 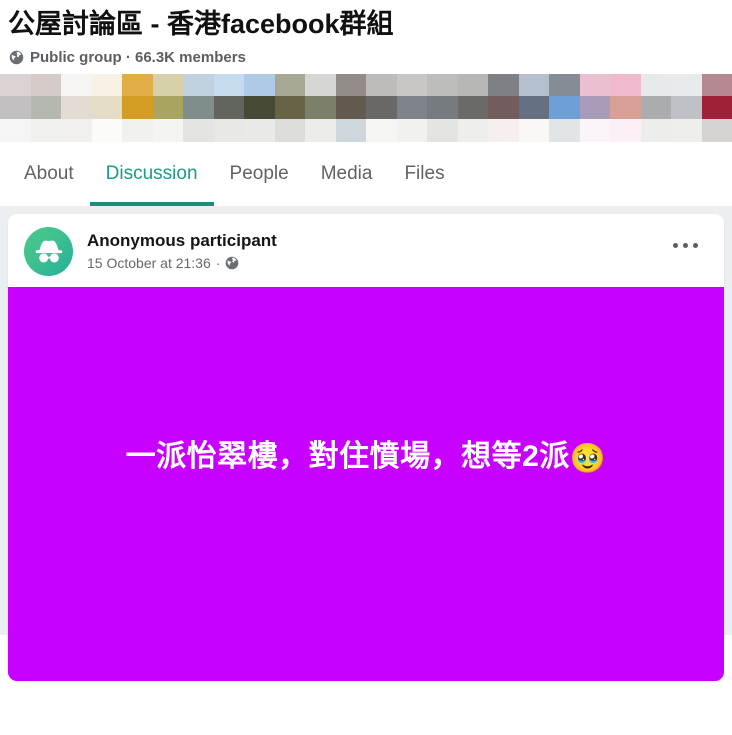 I want to click on post-author-name: Anonymous participant, so click(x=182, y=240).